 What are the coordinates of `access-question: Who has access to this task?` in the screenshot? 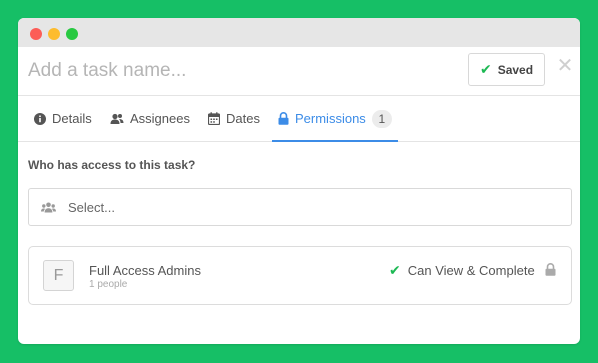 It's located at (112, 165).